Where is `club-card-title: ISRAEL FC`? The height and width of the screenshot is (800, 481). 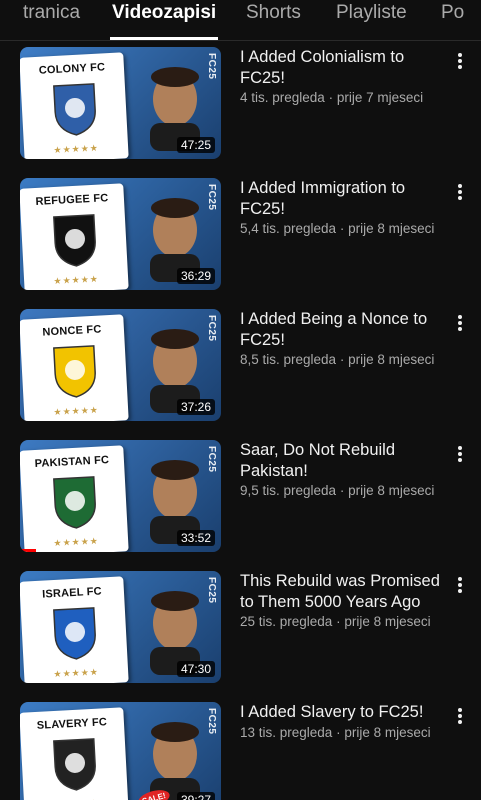
club-card-title: ISRAEL FC is located at coordinates (72, 593).